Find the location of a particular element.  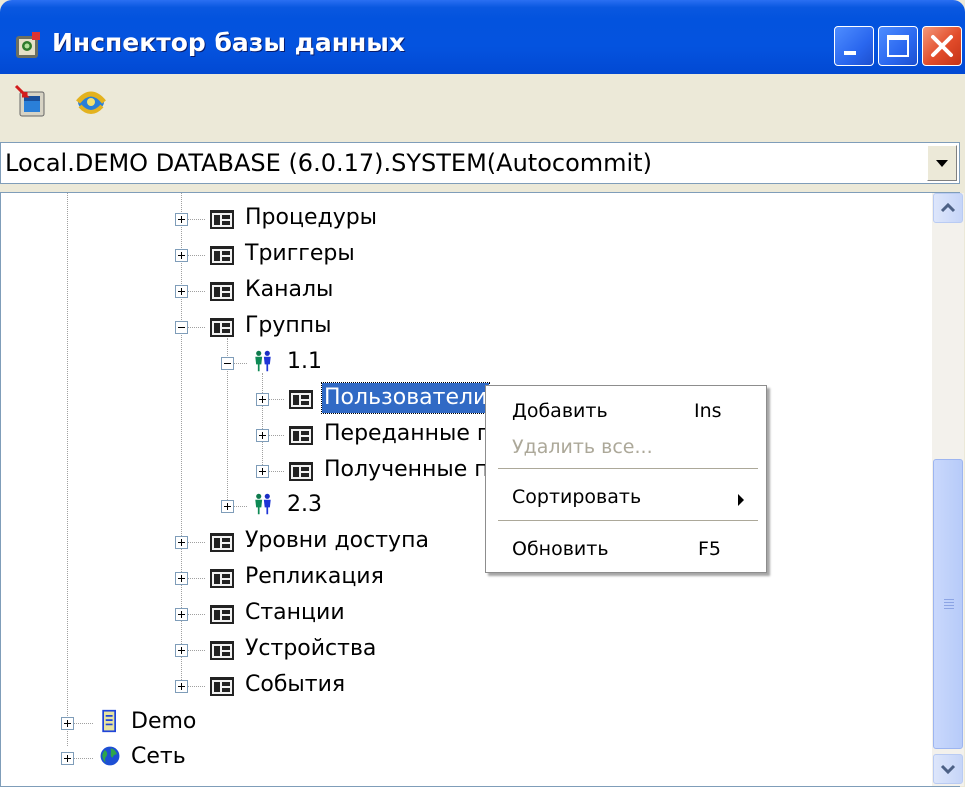

tree-node-label: События is located at coordinates (295, 685).